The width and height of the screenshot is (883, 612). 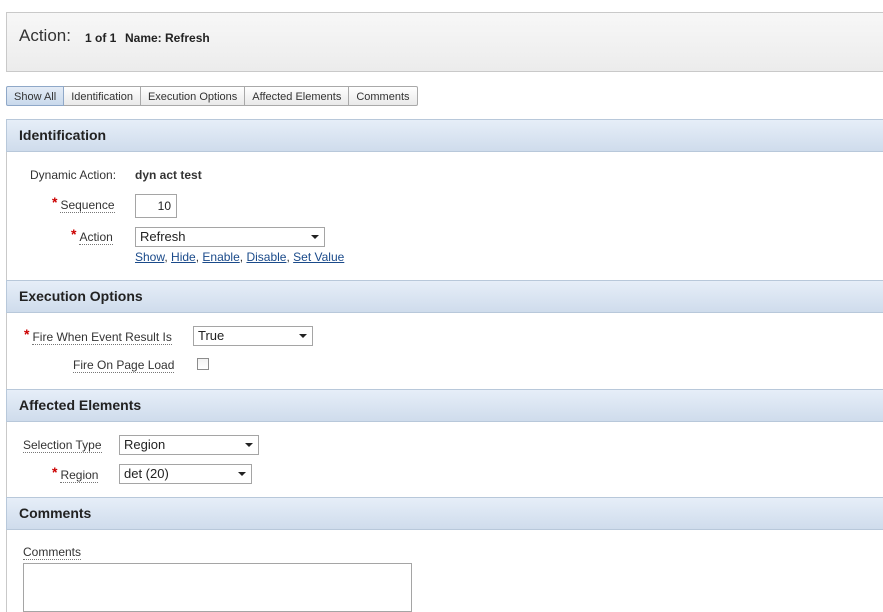 I want to click on region-select-value: det (20), so click(x=146, y=473).